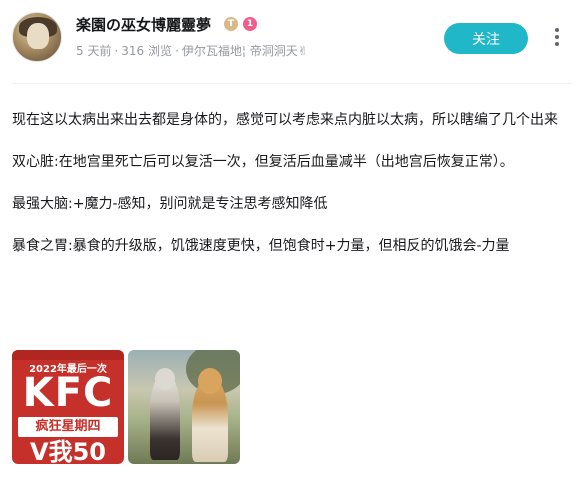 This screenshot has width=584, height=483. I want to click on anime-illustration-image, so click(184, 407).